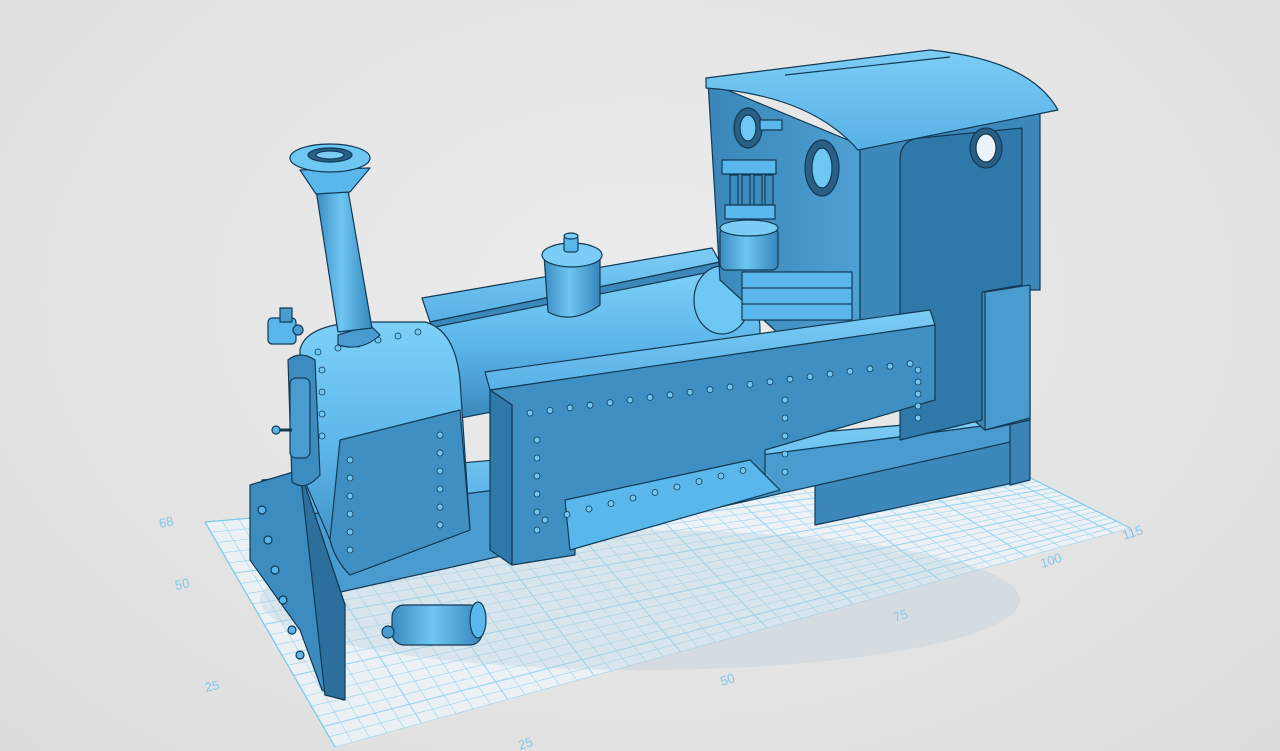 The height and width of the screenshot is (751, 1280). Describe the element at coordinates (434, 623) in the screenshot. I see `cylinder` at that location.